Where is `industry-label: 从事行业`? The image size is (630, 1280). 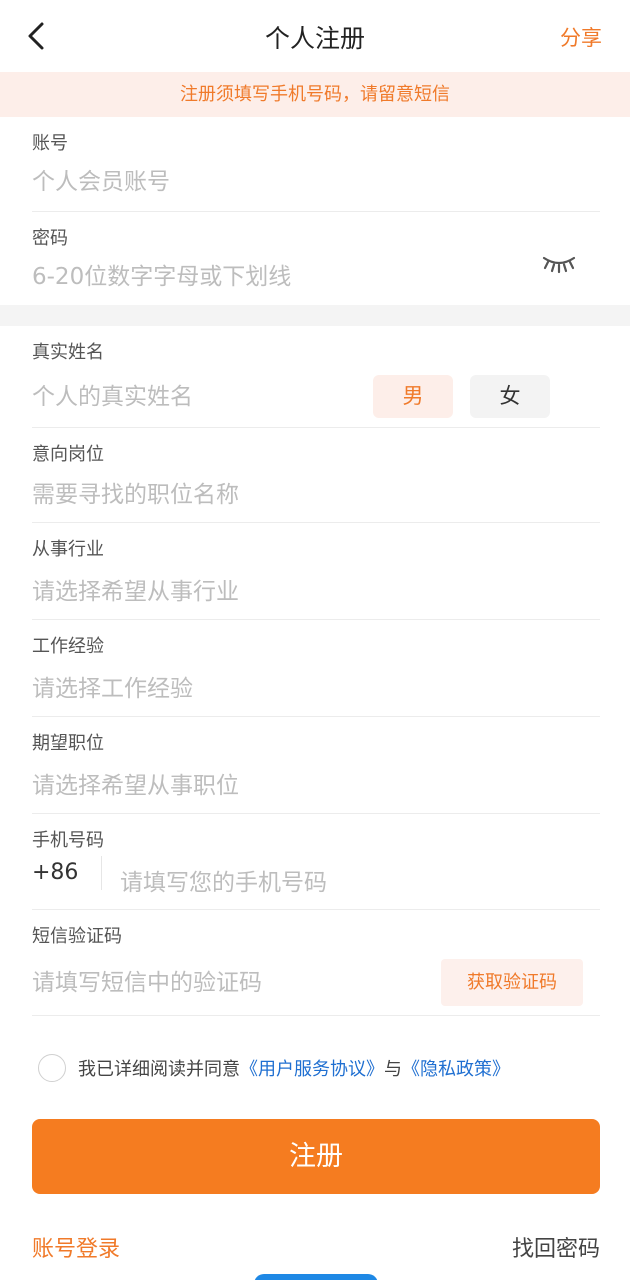 industry-label: 从事行业 is located at coordinates (68, 549).